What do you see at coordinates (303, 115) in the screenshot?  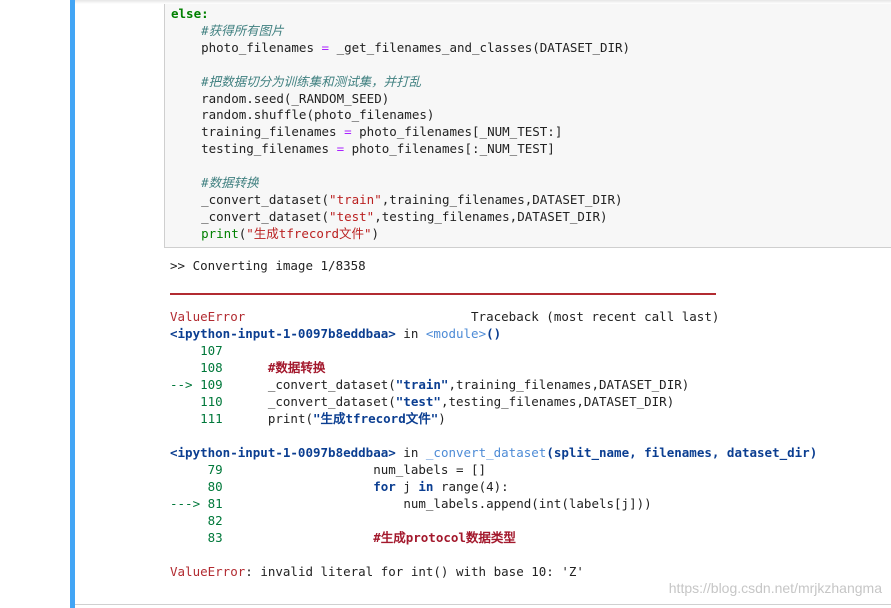 I see `code-text: random.shuffle(photo_filenames)` at bounding box center [303, 115].